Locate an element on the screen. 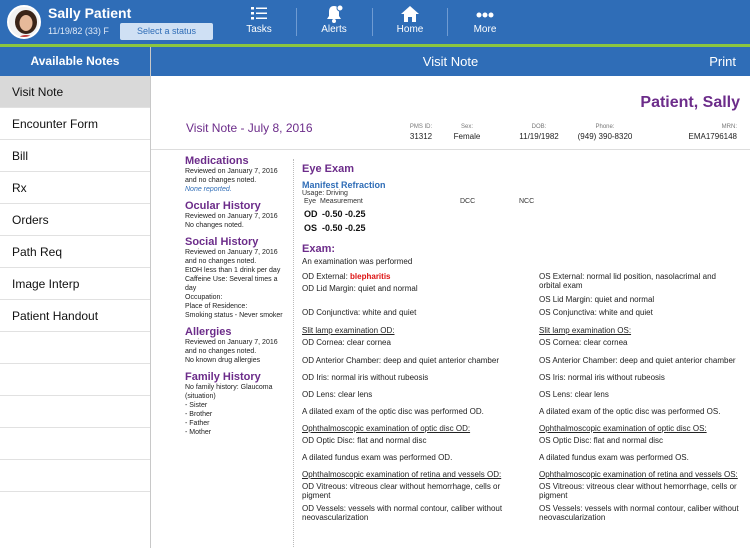 The width and height of the screenshot is (750, 548). od-cornea: OD Cornea: clear cornea is located at coordinates (346, 342).